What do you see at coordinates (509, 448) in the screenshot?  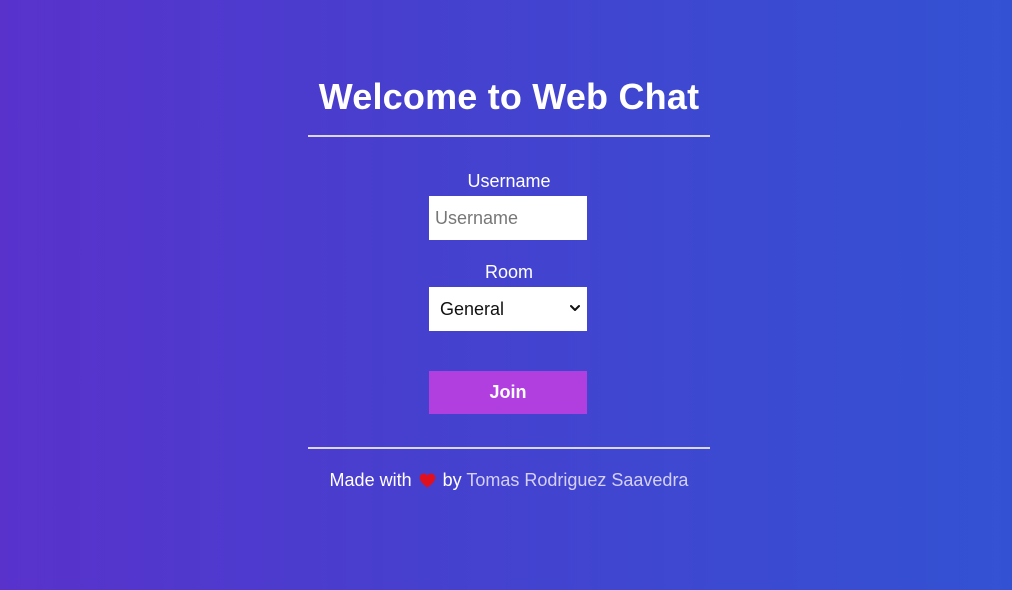 I see `bottom-divider` at bounding box center [509, 448].